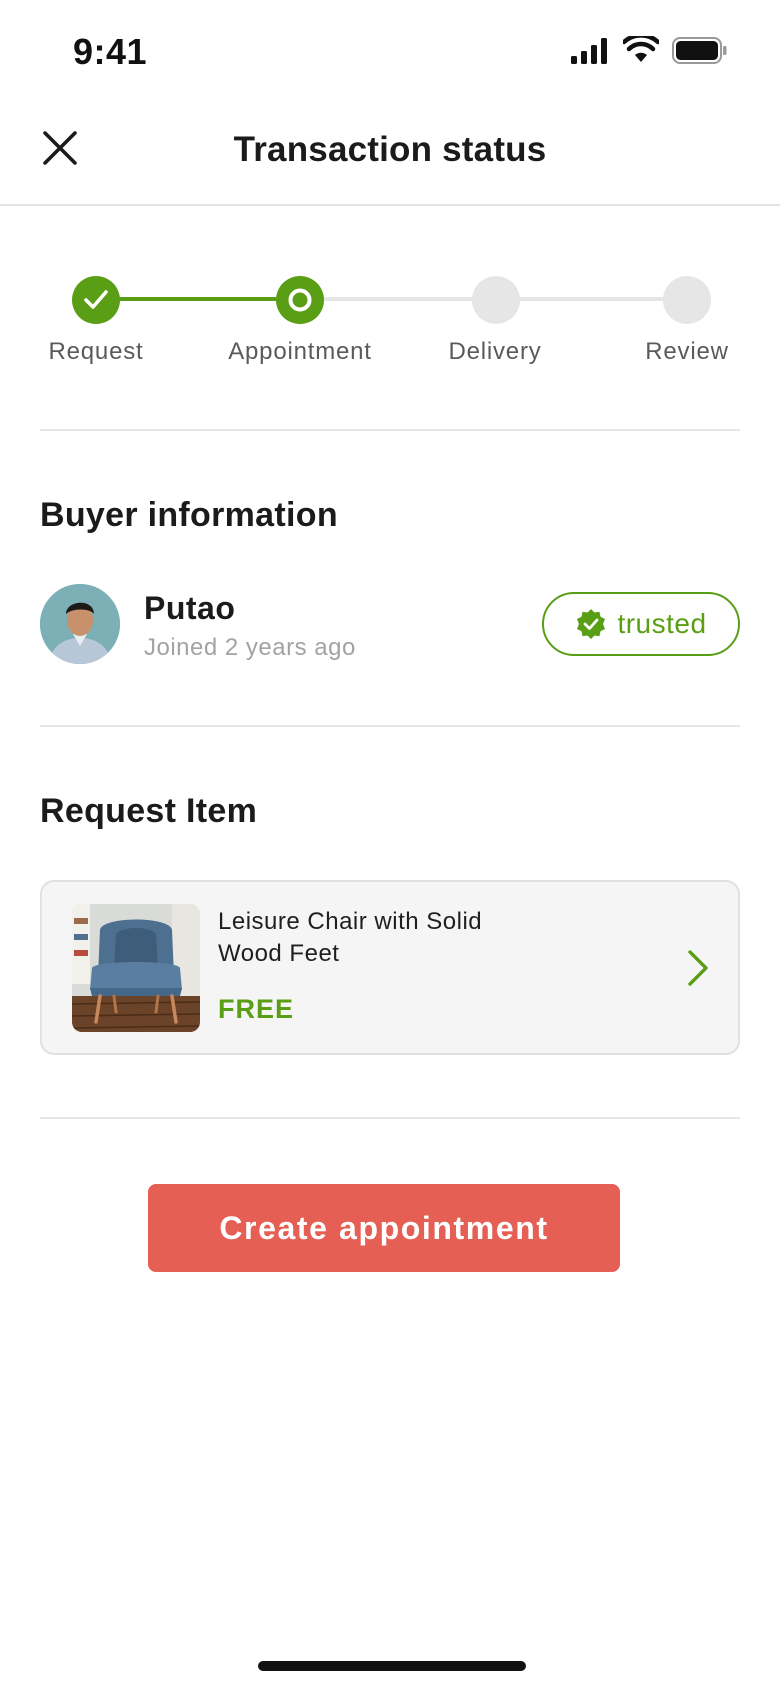  Describe the element at coordinates (256, 1009) in the screenshot. I see `item-price: FREE` at that location.